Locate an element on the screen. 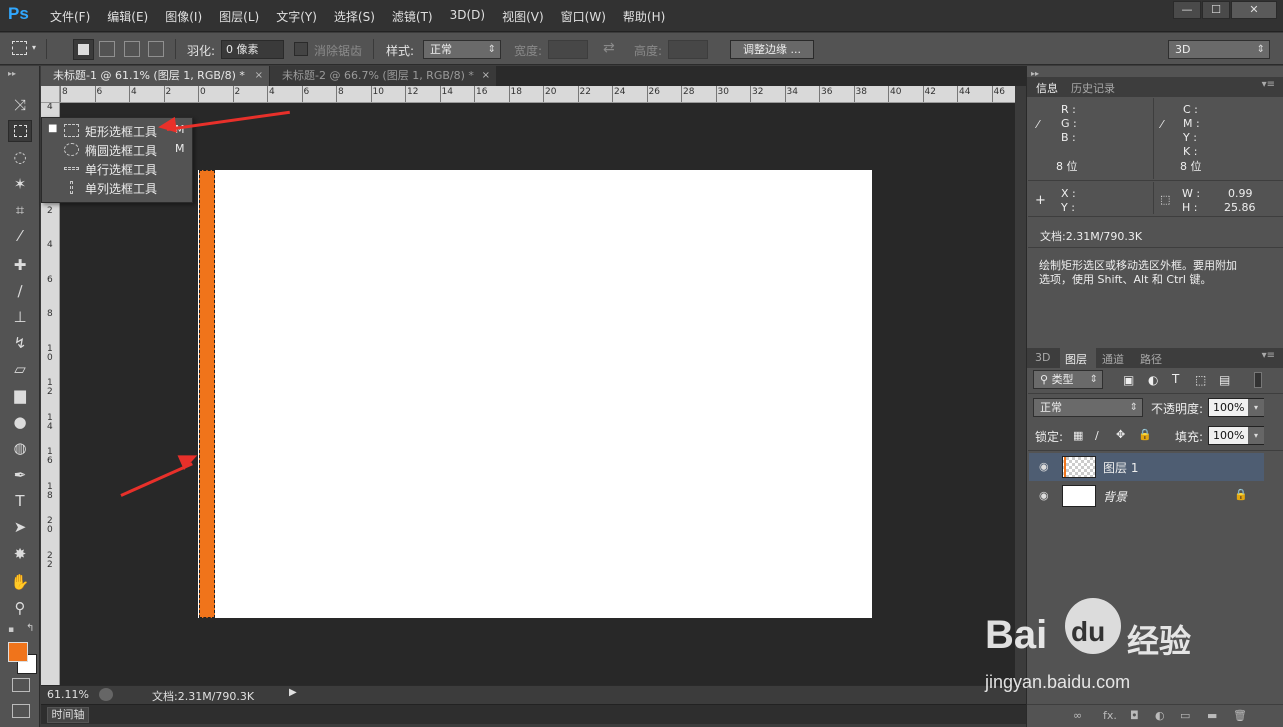 The width and height of the screenshot is (1283, 727). add-mask-icon: ◘ is located at coordinates (1134, 715).